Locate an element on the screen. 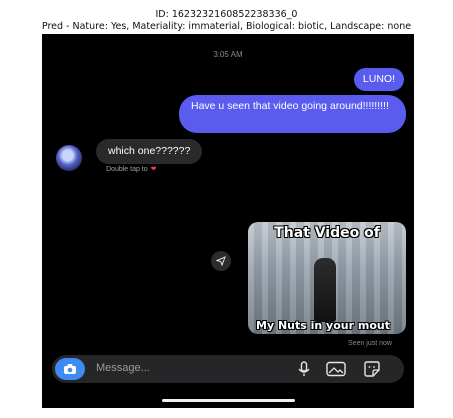 The image size is (453, 418). double-tap-label: Double tap to is located at coordinates (127, 169).